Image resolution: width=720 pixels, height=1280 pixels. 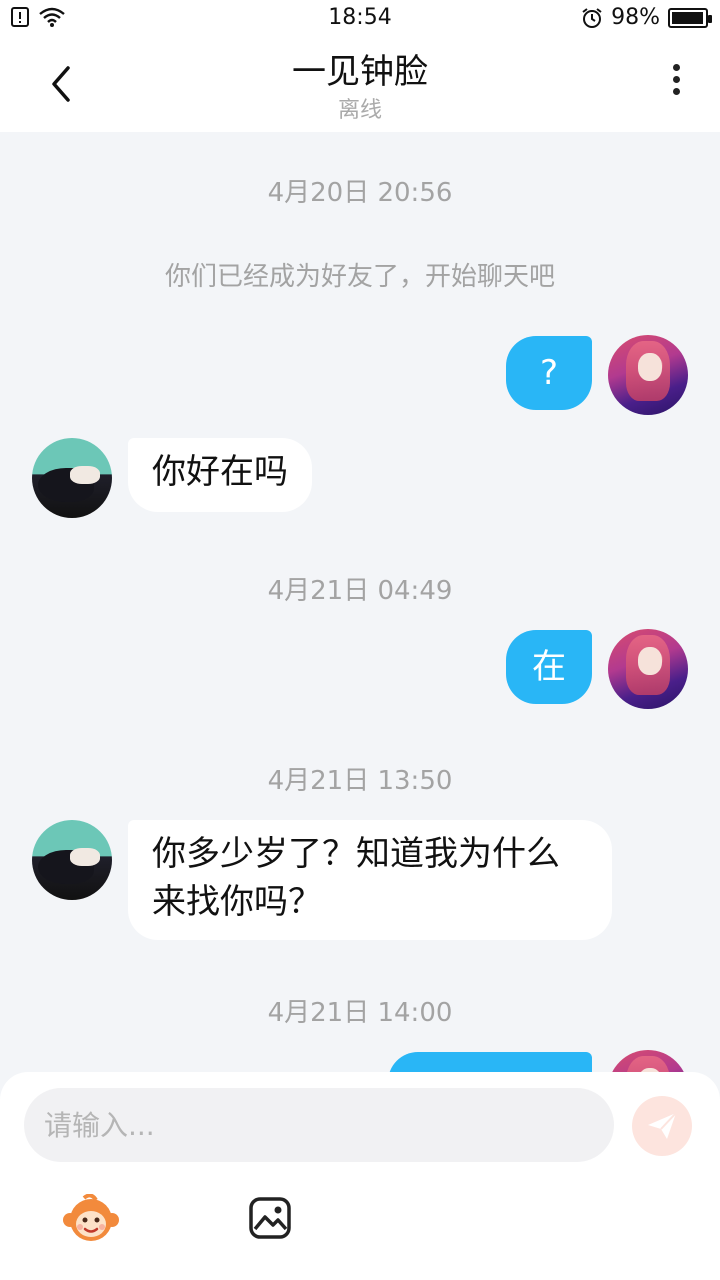 I want to click on message-bubble-other: 你好在吗, so click(x=220, y=475).